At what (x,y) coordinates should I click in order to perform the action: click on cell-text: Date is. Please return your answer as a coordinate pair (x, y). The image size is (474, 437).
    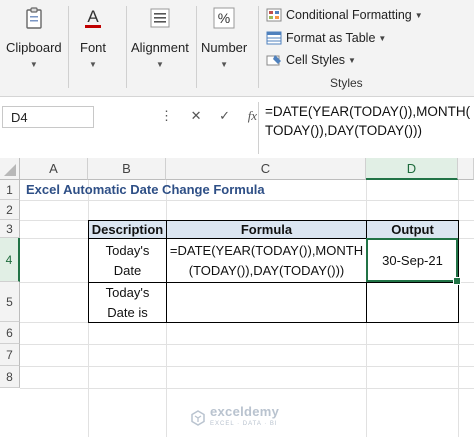
    Looking at the image, I should click on (127, 312).